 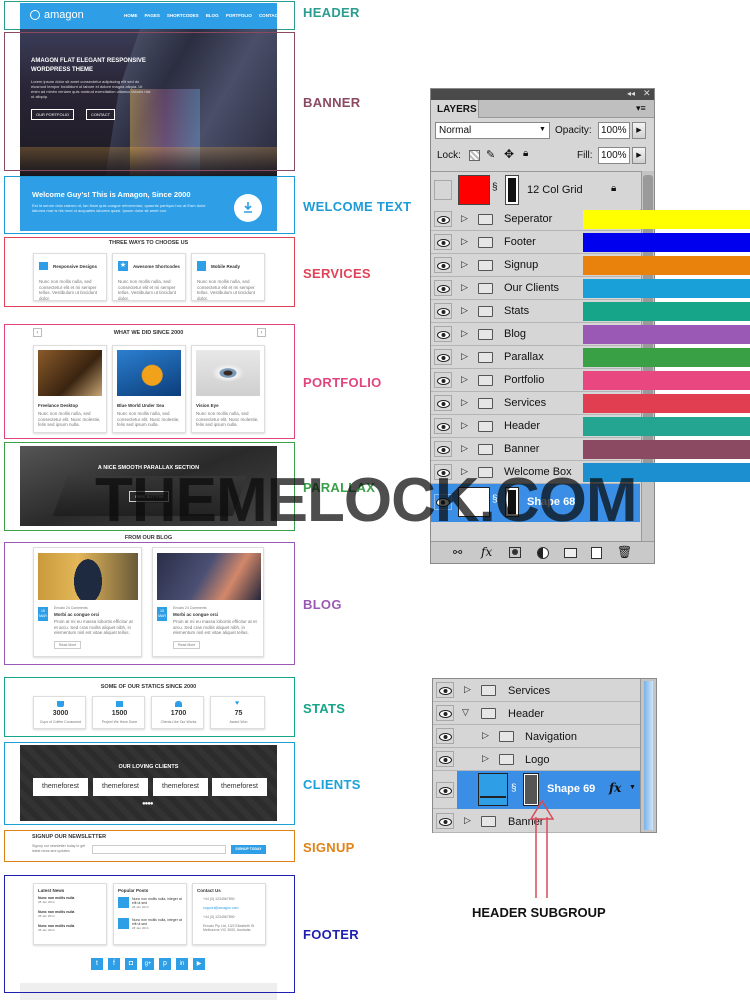 What do you see at coordinates (329, 847) in the screenshot?
I see `label-signup: SIGNUP` at bounding box center [329, 847].